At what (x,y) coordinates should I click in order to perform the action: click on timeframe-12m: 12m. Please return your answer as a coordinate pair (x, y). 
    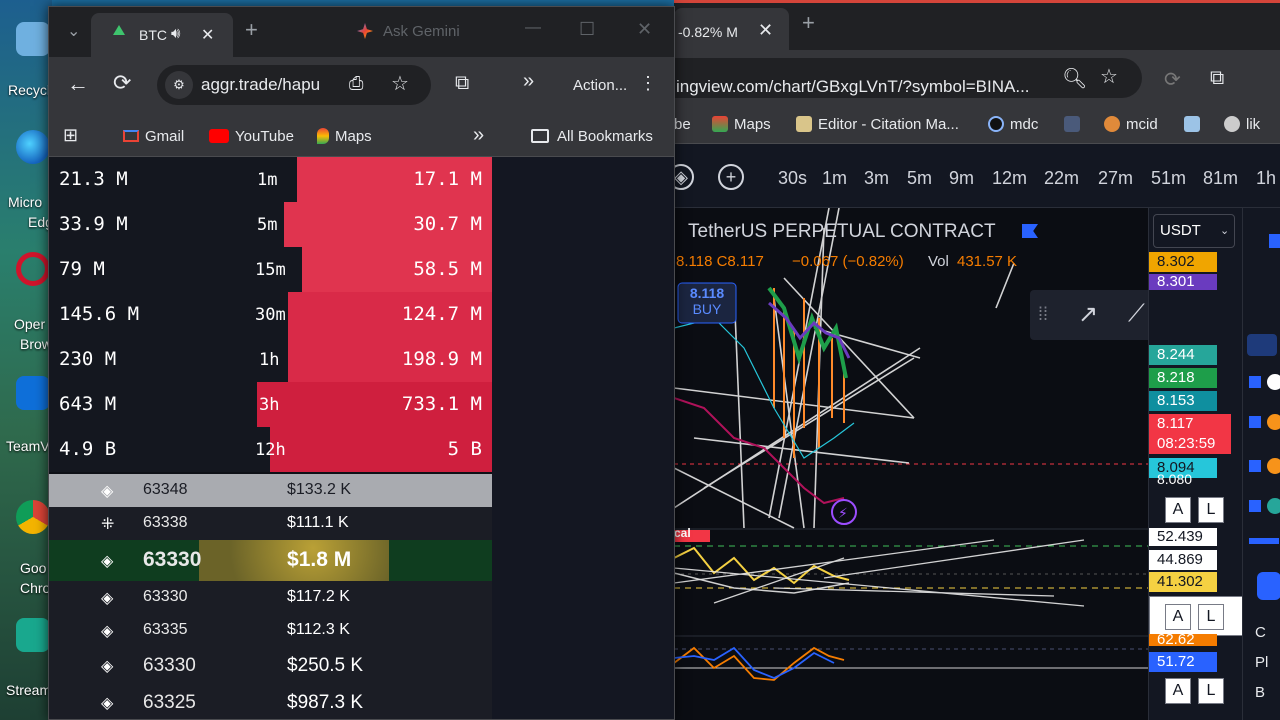
    Looking at the image, I should click on (1009, 178).